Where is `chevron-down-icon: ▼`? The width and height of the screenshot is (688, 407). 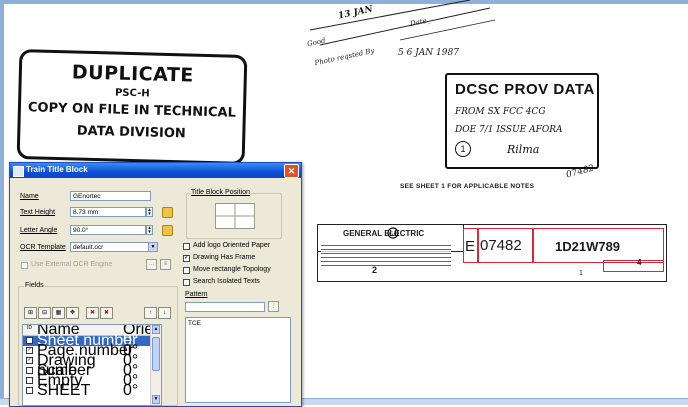
chevron-down-icon: ▼ is located at coordinates (152, 247).